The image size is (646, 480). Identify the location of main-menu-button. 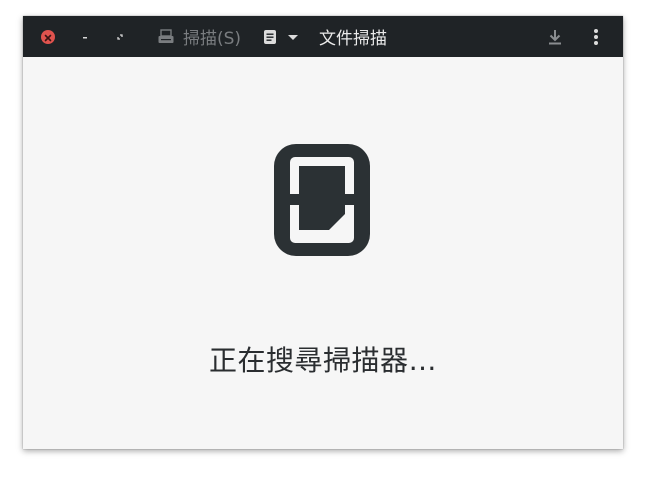
(596, 36).